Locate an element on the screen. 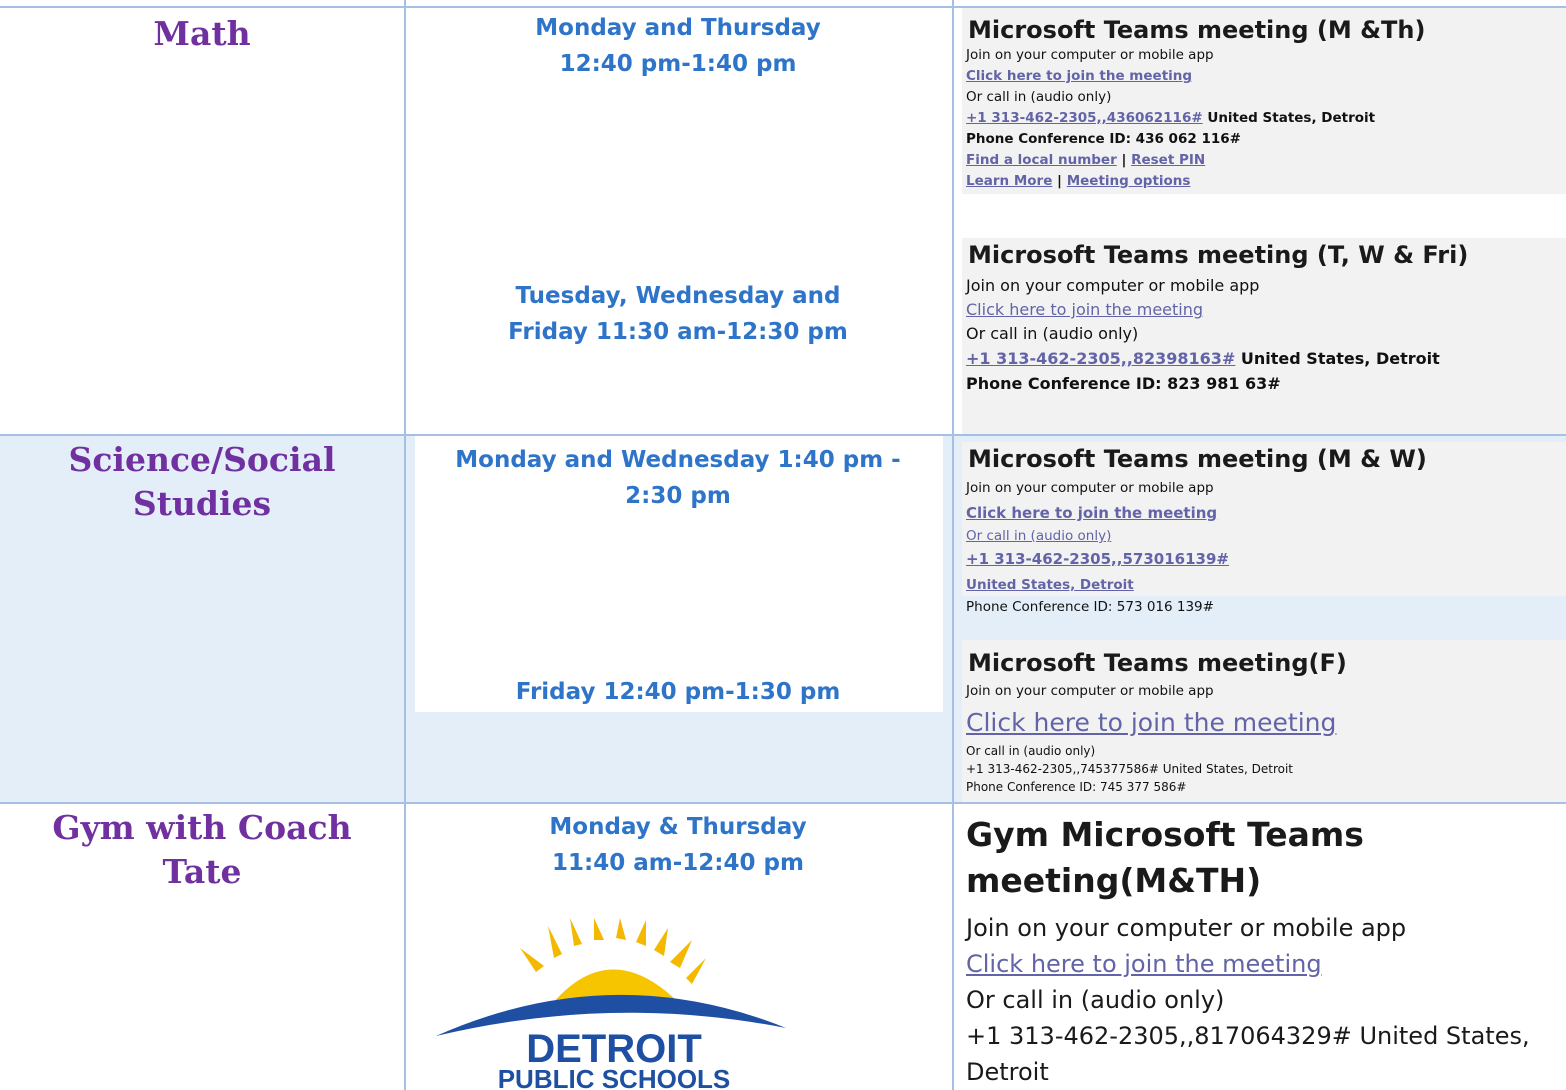  learn-more-link: Learn More is located at coordinates (1009, 181).